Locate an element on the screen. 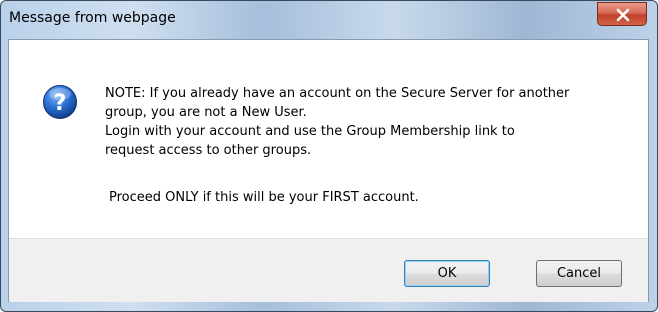 The height and width of the screenshot is (312, 658). close-button is located at coordinates (622, 14).